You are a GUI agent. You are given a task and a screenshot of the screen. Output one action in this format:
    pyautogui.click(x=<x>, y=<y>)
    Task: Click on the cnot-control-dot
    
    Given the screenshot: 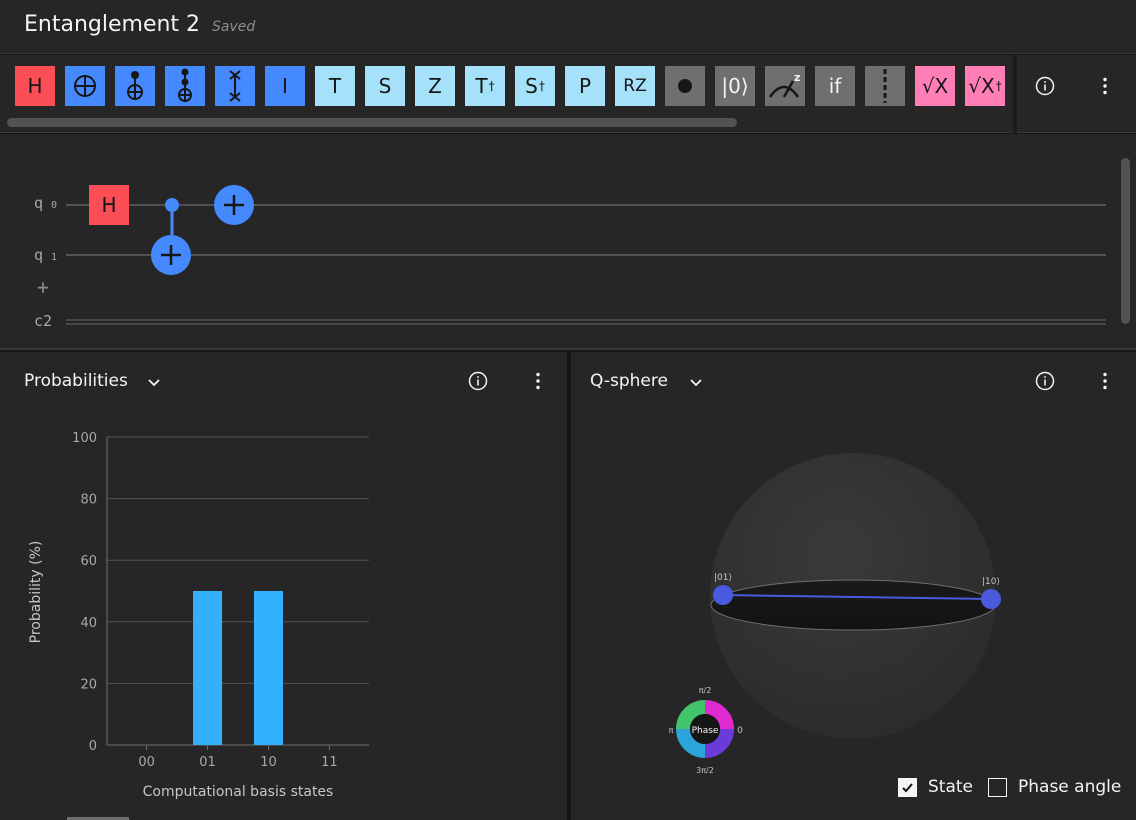 What is the action you would take?
    pyautogui.click(x=172, y=205)
    